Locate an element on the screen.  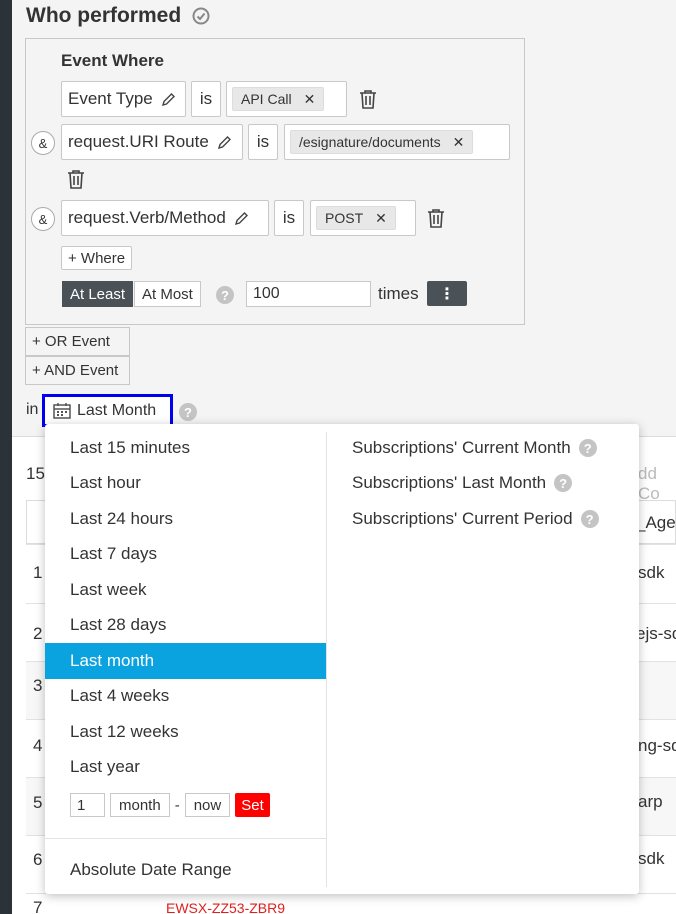
table-row: 7 EWSX-ZZ53-ZBR9 is located at coordinates (351, 903).